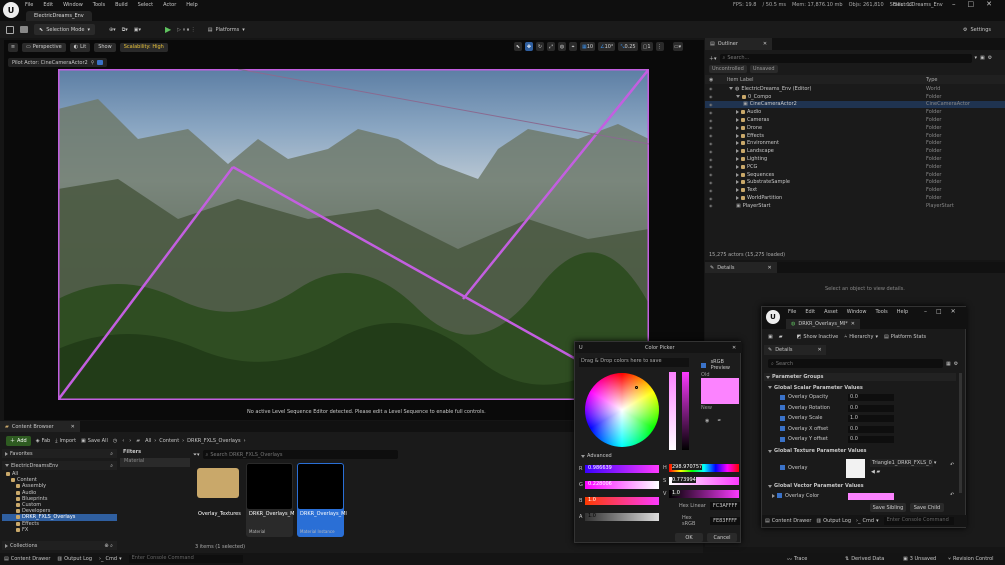 The width and height of the screenshot is (1005, 565). What do you see at coordinates (196, 455) in the screenshot?
I see `filter-icon: ⏷▾` at bounding box center [196, 455].